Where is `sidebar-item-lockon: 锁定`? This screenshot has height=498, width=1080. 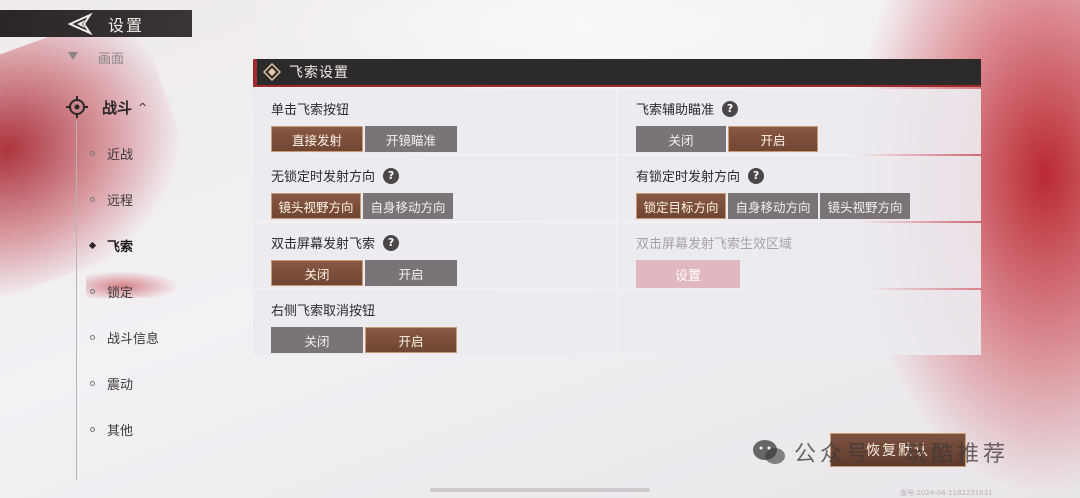
sidebar-item-lockon: 锁定 is located at coordinates (111, 291).